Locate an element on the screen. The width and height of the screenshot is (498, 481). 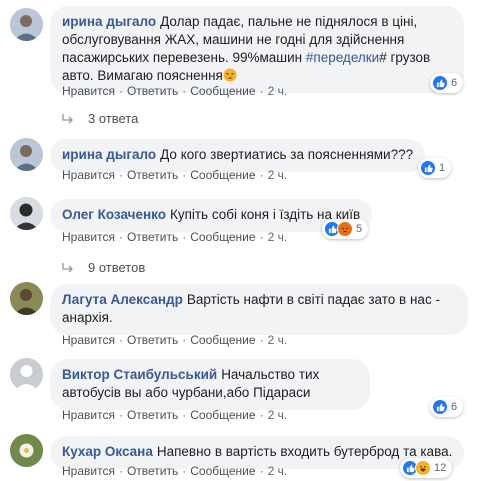
replies-count: 9 ответов is located at coordinates (117, 267).